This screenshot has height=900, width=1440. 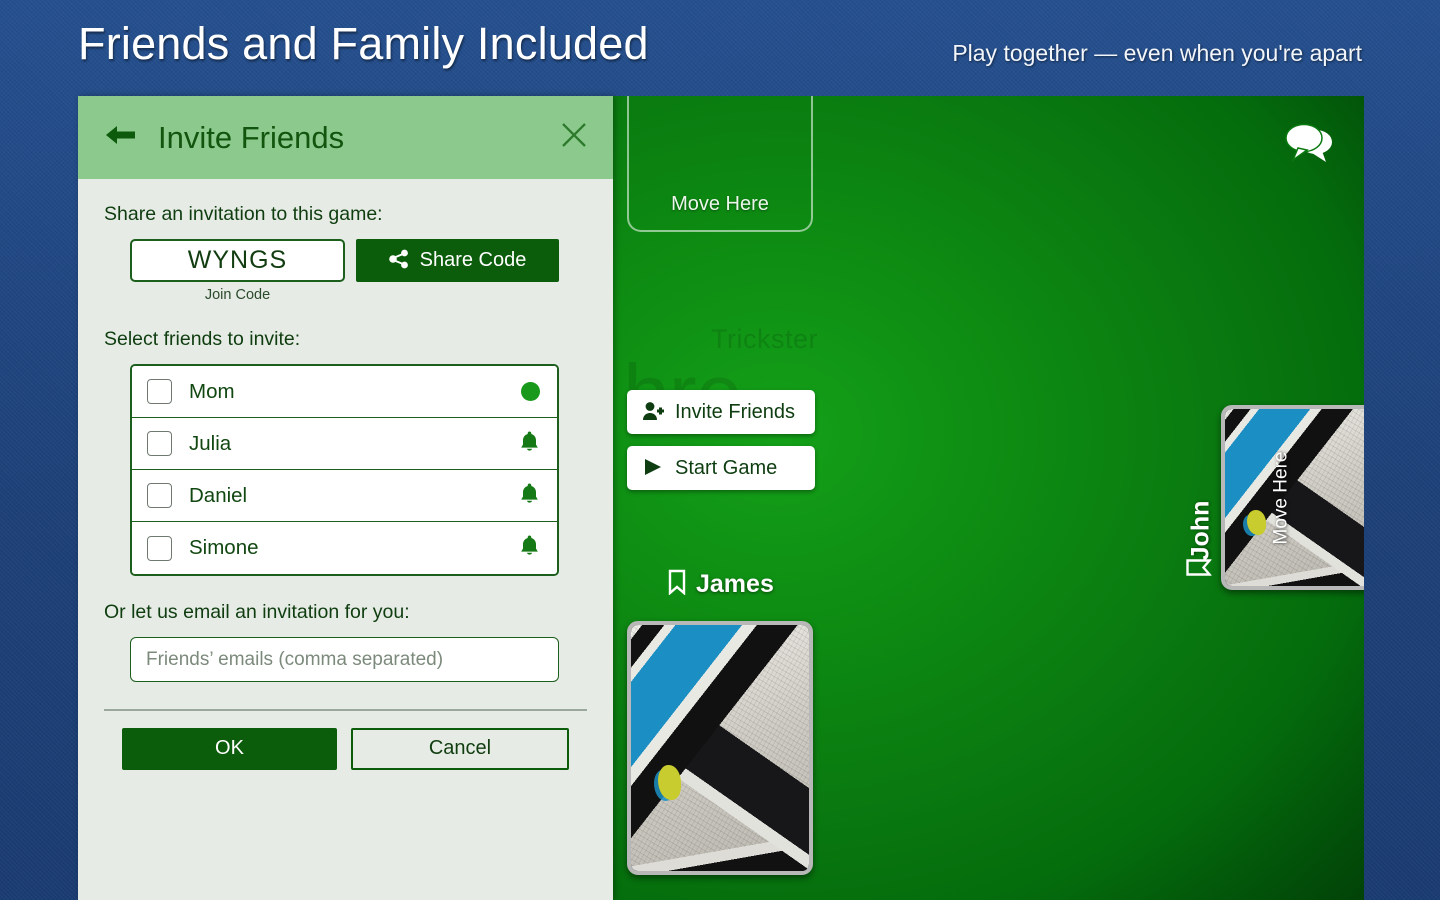 What do you see at coordinates (574, 137) in the screenshot?
I see `close-icon` at bounding box center [574, 137].